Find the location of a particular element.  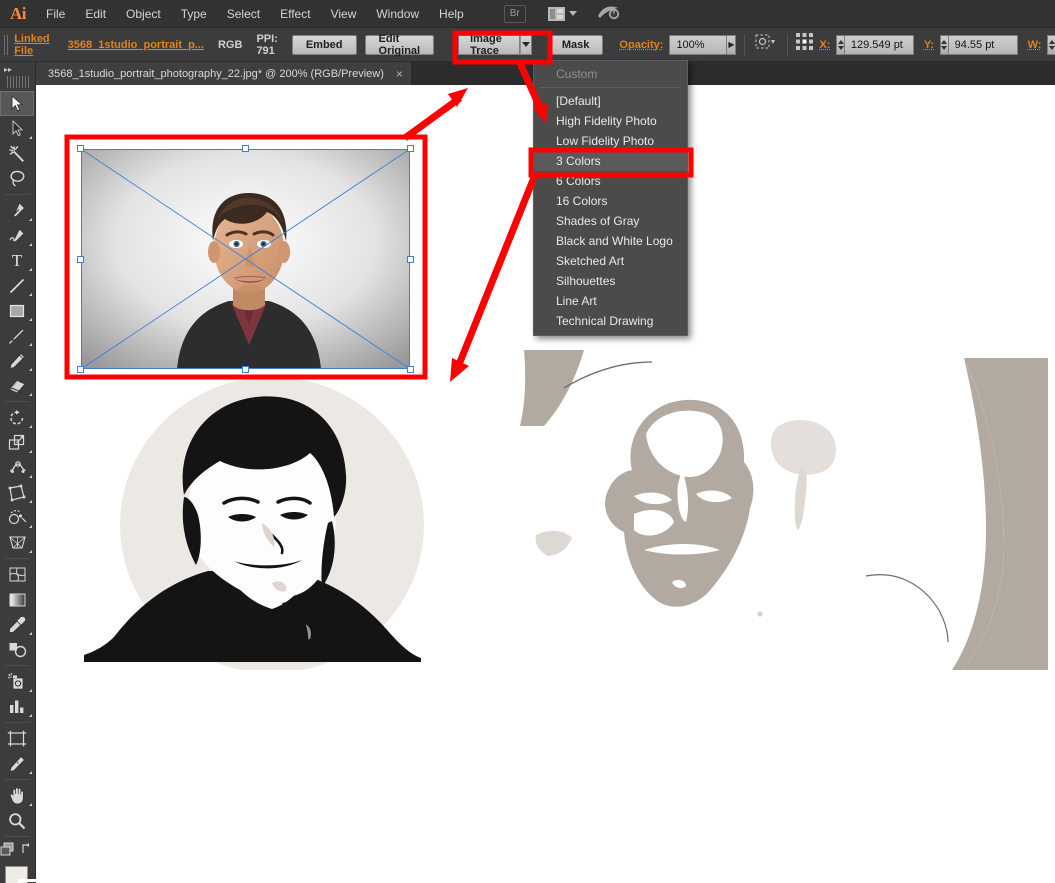

three-color-traced-portrait is located at coordinates (268, 522).